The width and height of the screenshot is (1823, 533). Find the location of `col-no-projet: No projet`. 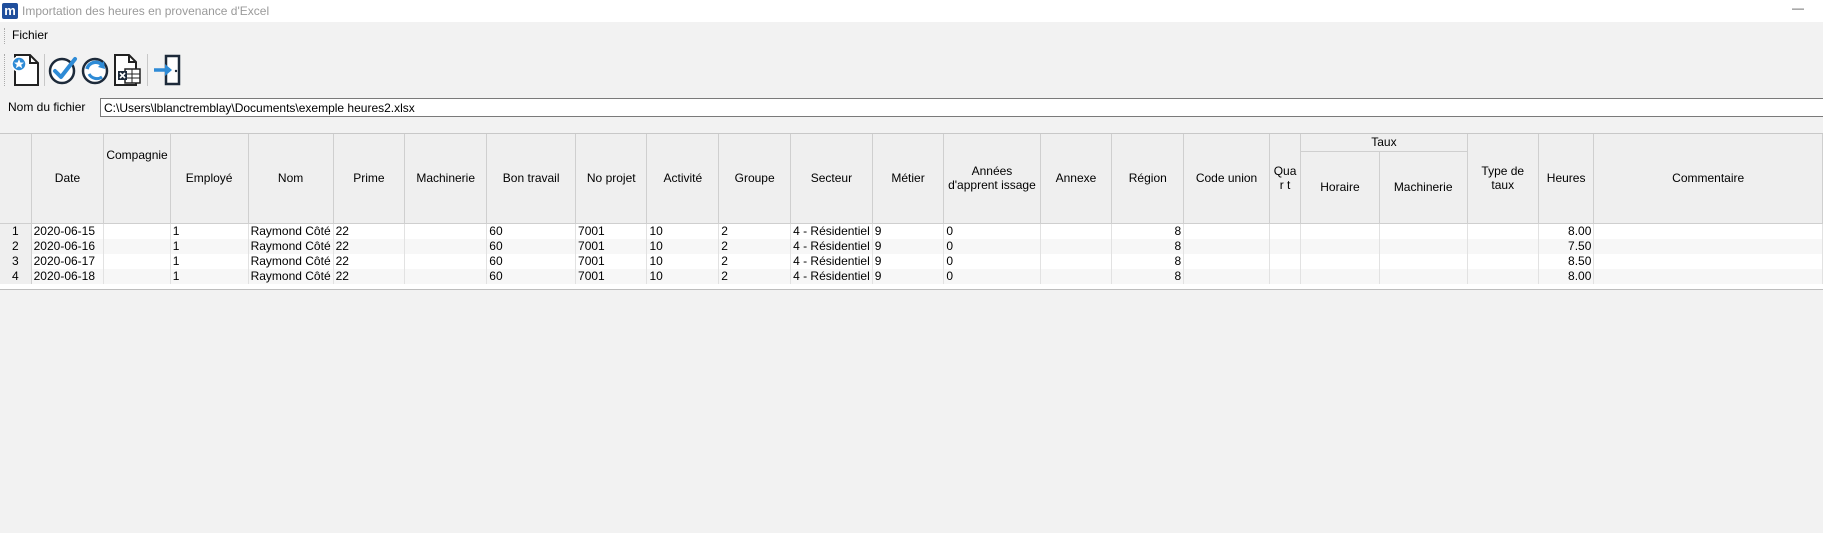

col-no-projet: No projet is located at coordinates (611, 179).